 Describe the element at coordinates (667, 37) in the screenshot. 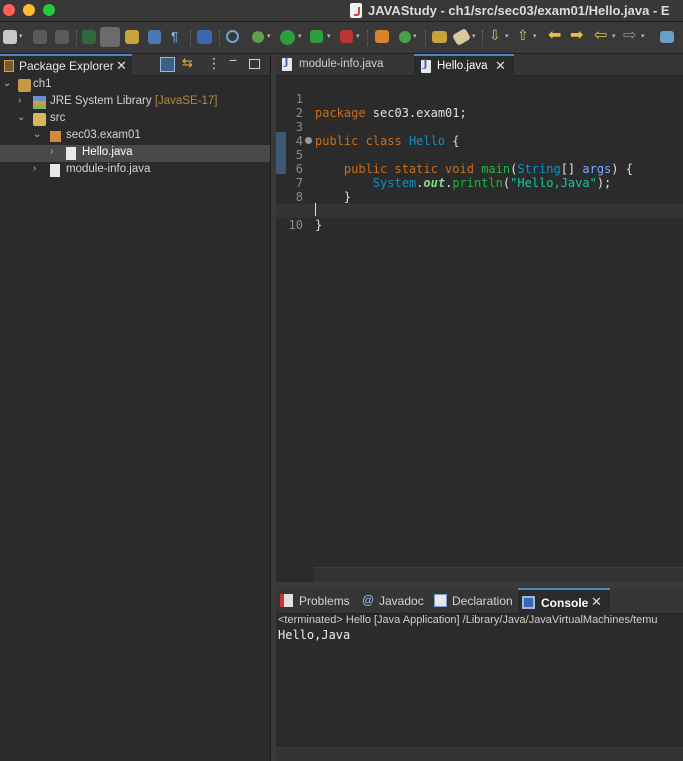

I see `open-perspective-icon` at that location.